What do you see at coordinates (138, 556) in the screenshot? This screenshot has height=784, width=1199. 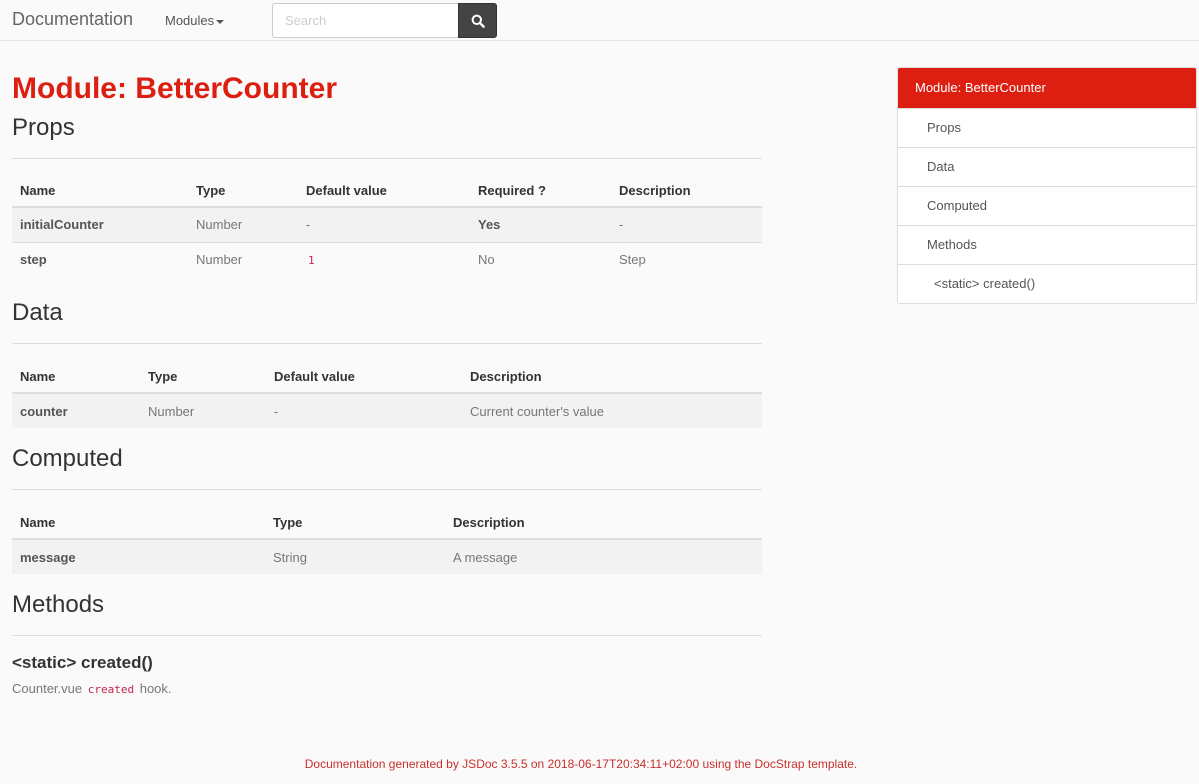 I see `computed-name: message` at bounding box center [138, 556].